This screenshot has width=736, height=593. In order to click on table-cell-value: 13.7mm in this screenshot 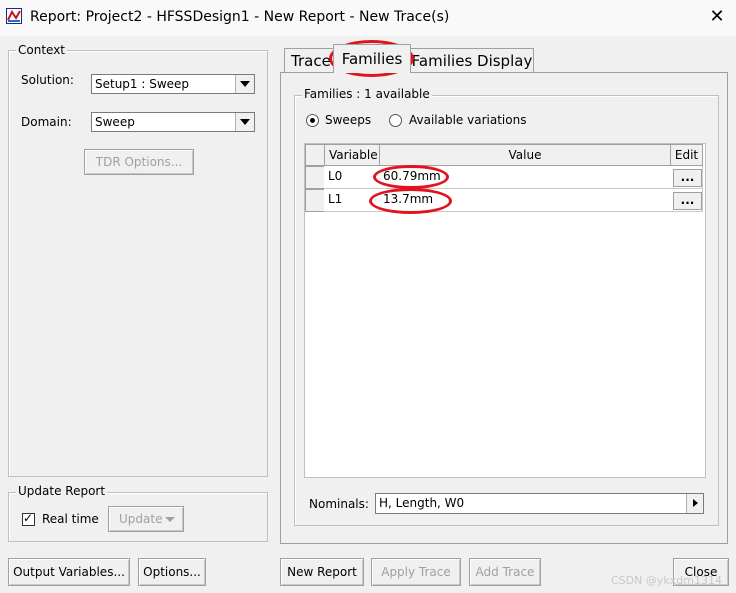, I will do `click(525, 200)`.